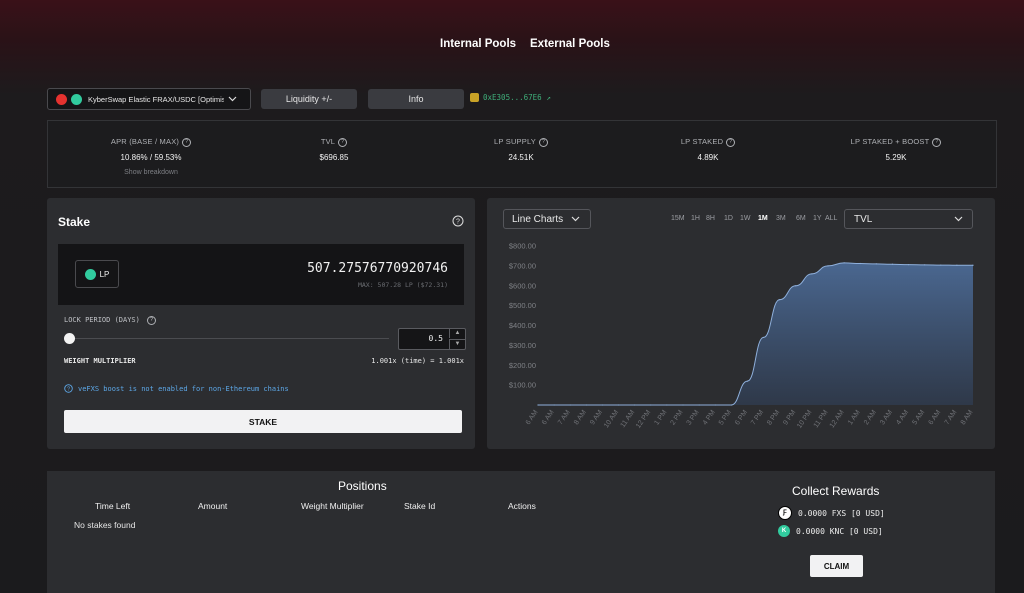 Image resolution: width=1024 pixels, height=593 pixels. I want to click on lock-period-slider-thumb, so click(69, 338).